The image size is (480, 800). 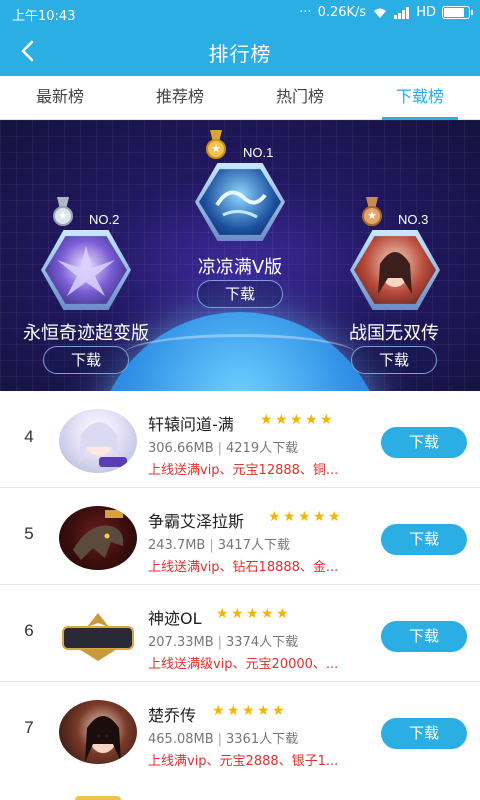 I want to click on hd-label: HD, so click(x=426, y=12).